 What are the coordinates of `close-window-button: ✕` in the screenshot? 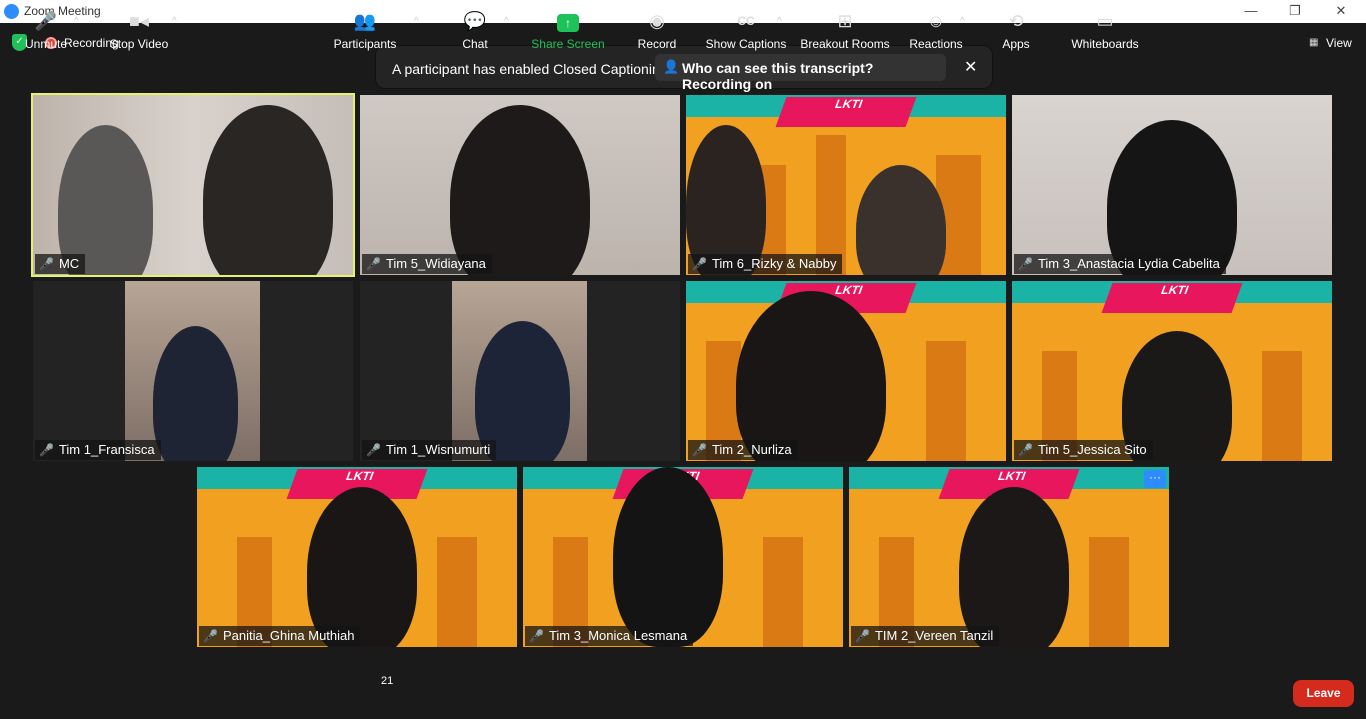 It's located at (1341, 11).